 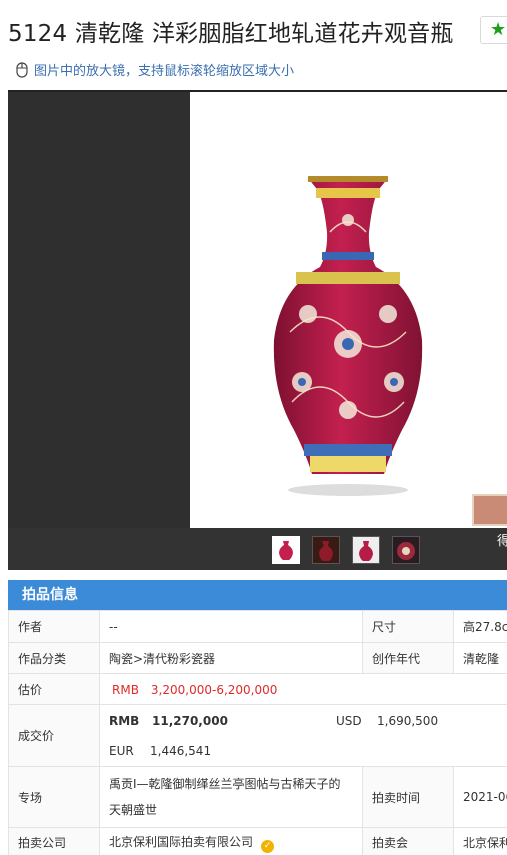 I want to click on star-icon: ★, so click(x=498, y=29).